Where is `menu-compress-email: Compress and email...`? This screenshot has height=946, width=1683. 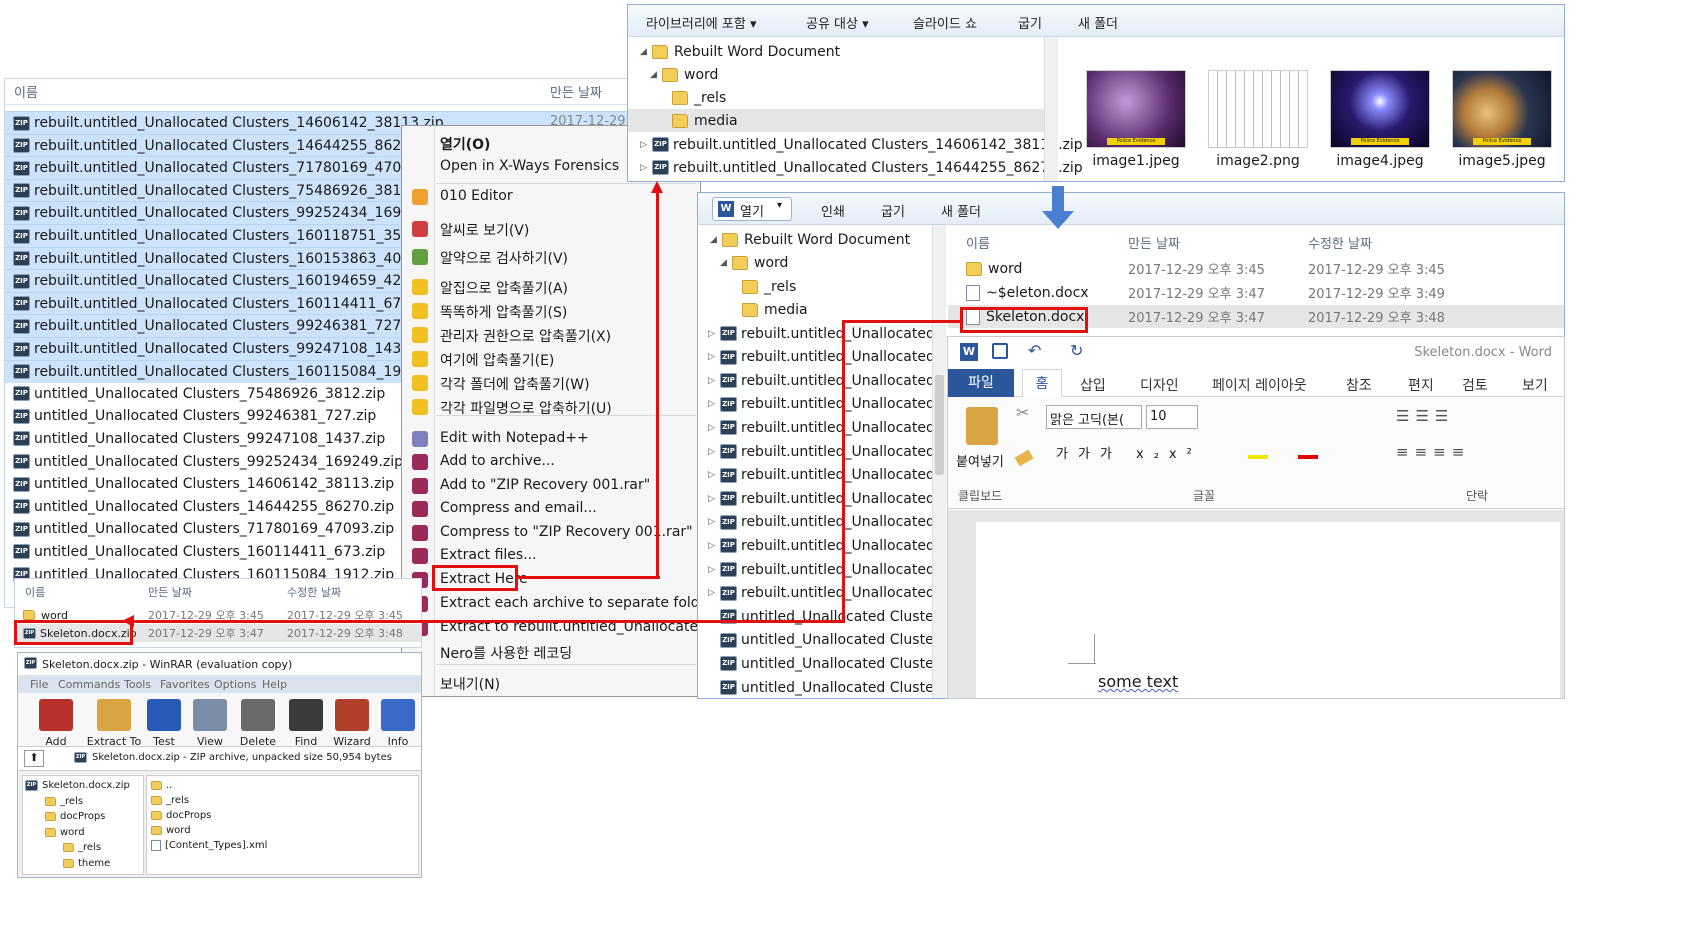 menu-compress-email: Compress and email... is located at coordinates (518, 508).